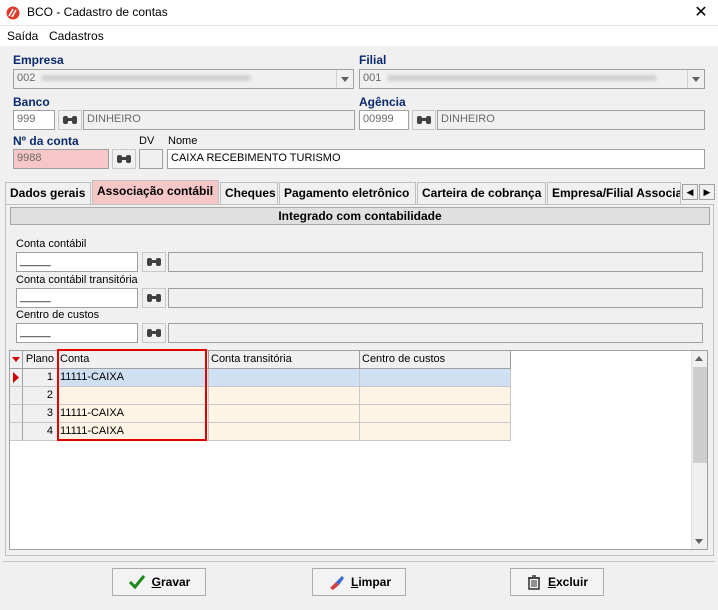  I want to click on agencia-code-input: 00999, so click(384, 120).